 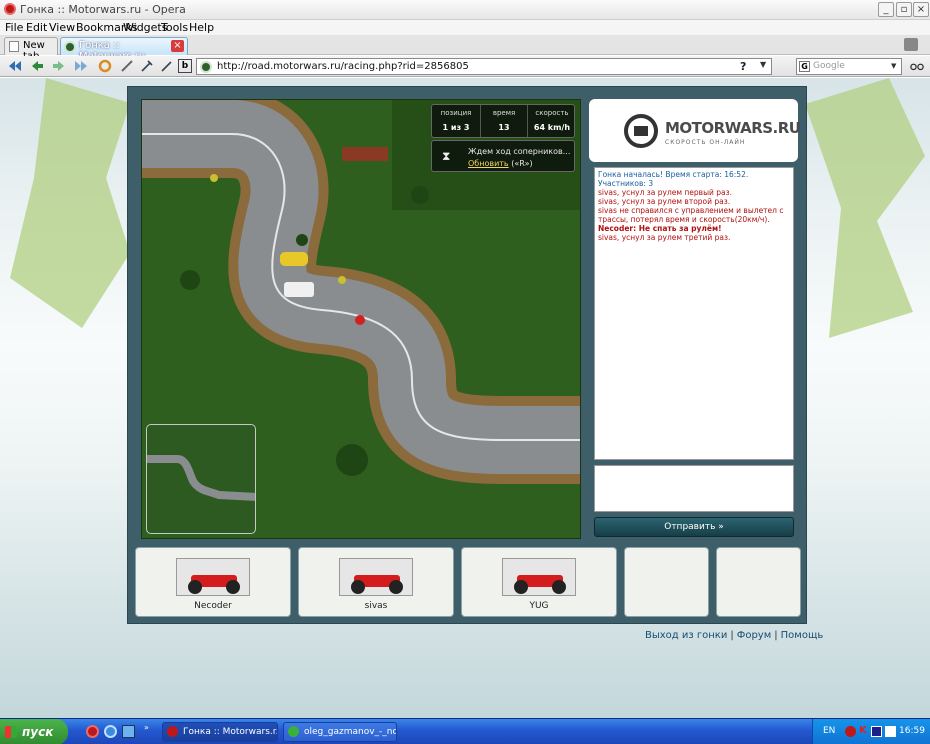 I want to click on waiting-panel: ⧗ Ждем ход соперников... Обновить («R»), so click(x=503, y=156).